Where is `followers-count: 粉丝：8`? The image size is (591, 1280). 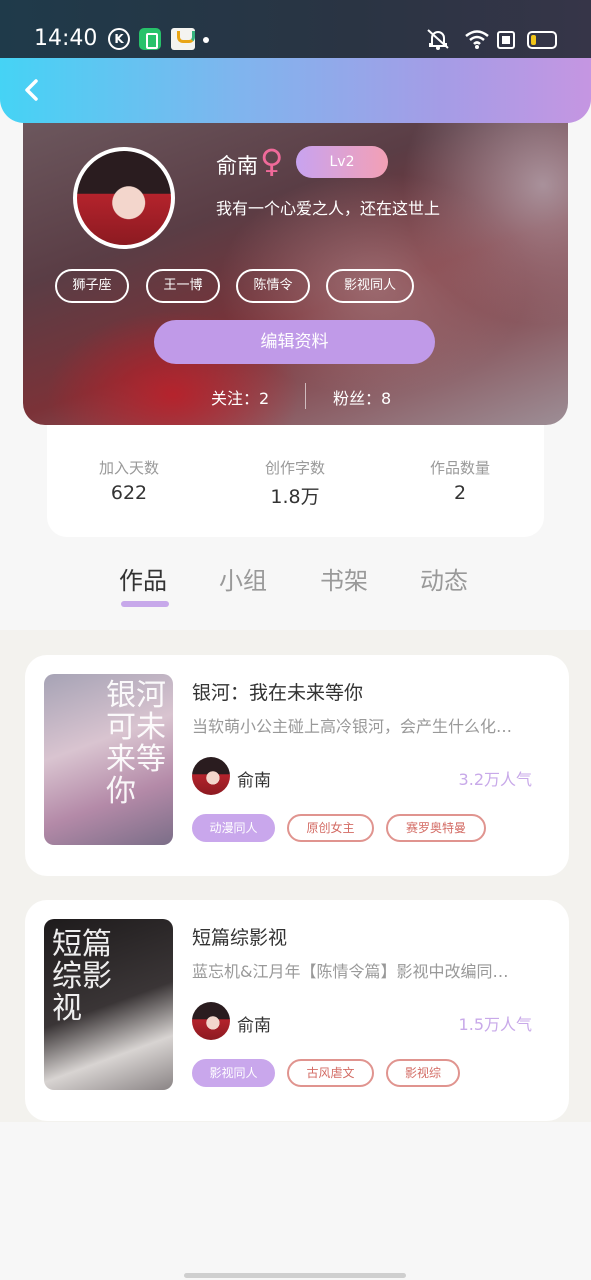 followers-count: 粉丝：8 is located at coordinates (362, 397).